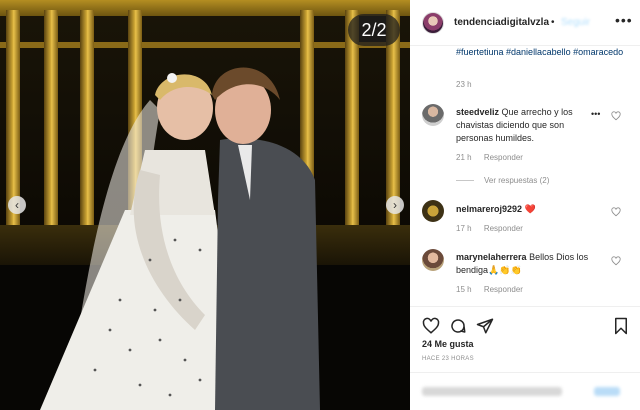 The image size is (640, 410). I want to click on paper-plane-icon, so click(485, 326).